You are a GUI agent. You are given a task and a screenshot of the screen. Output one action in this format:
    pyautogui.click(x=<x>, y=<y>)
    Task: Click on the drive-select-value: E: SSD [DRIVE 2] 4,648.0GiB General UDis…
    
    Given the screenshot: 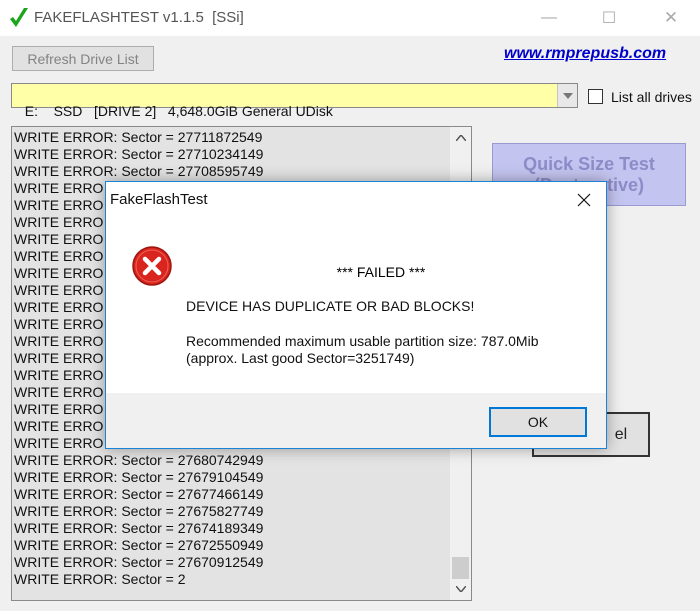 What is the action you would take?
    pyautogui.click(x=178, y=111)
    